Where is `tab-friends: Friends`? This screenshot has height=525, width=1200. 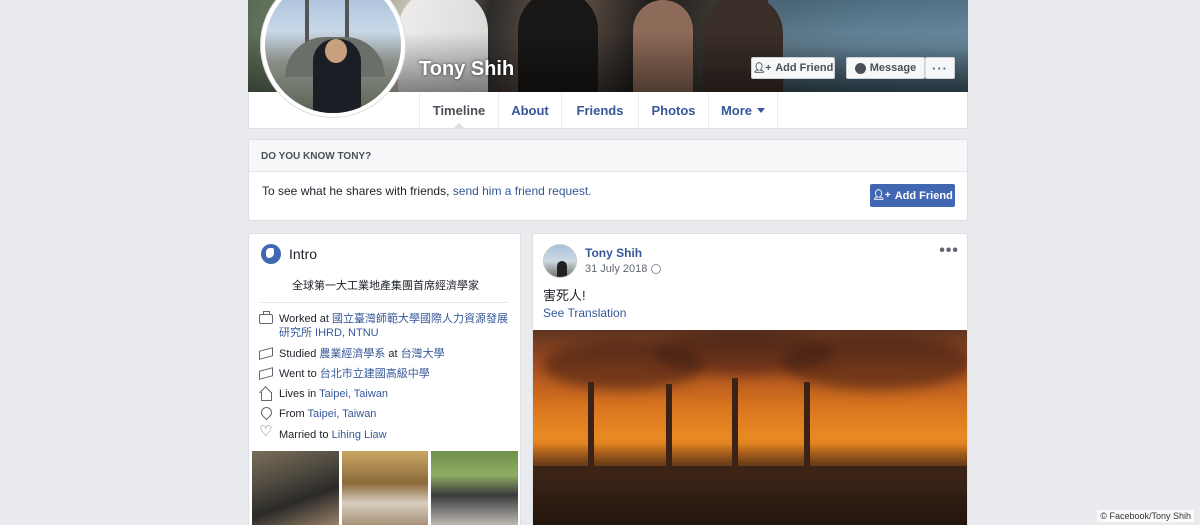
tab-friends: Friends is located at coordinates (599, 110).